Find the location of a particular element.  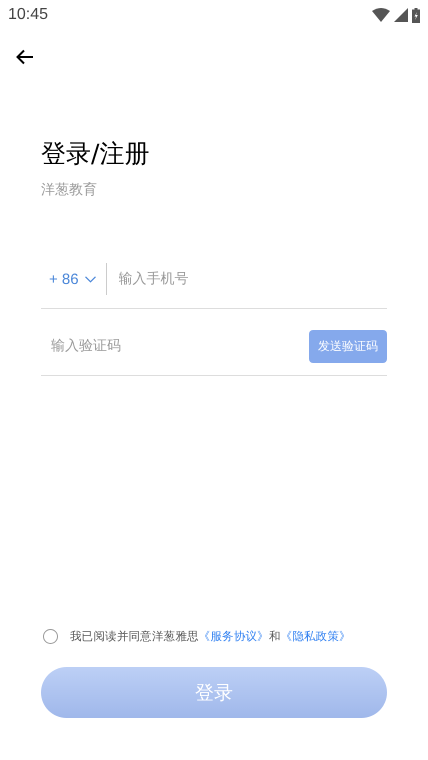

status-time: 10:45 is located at coordinates (28, 15).